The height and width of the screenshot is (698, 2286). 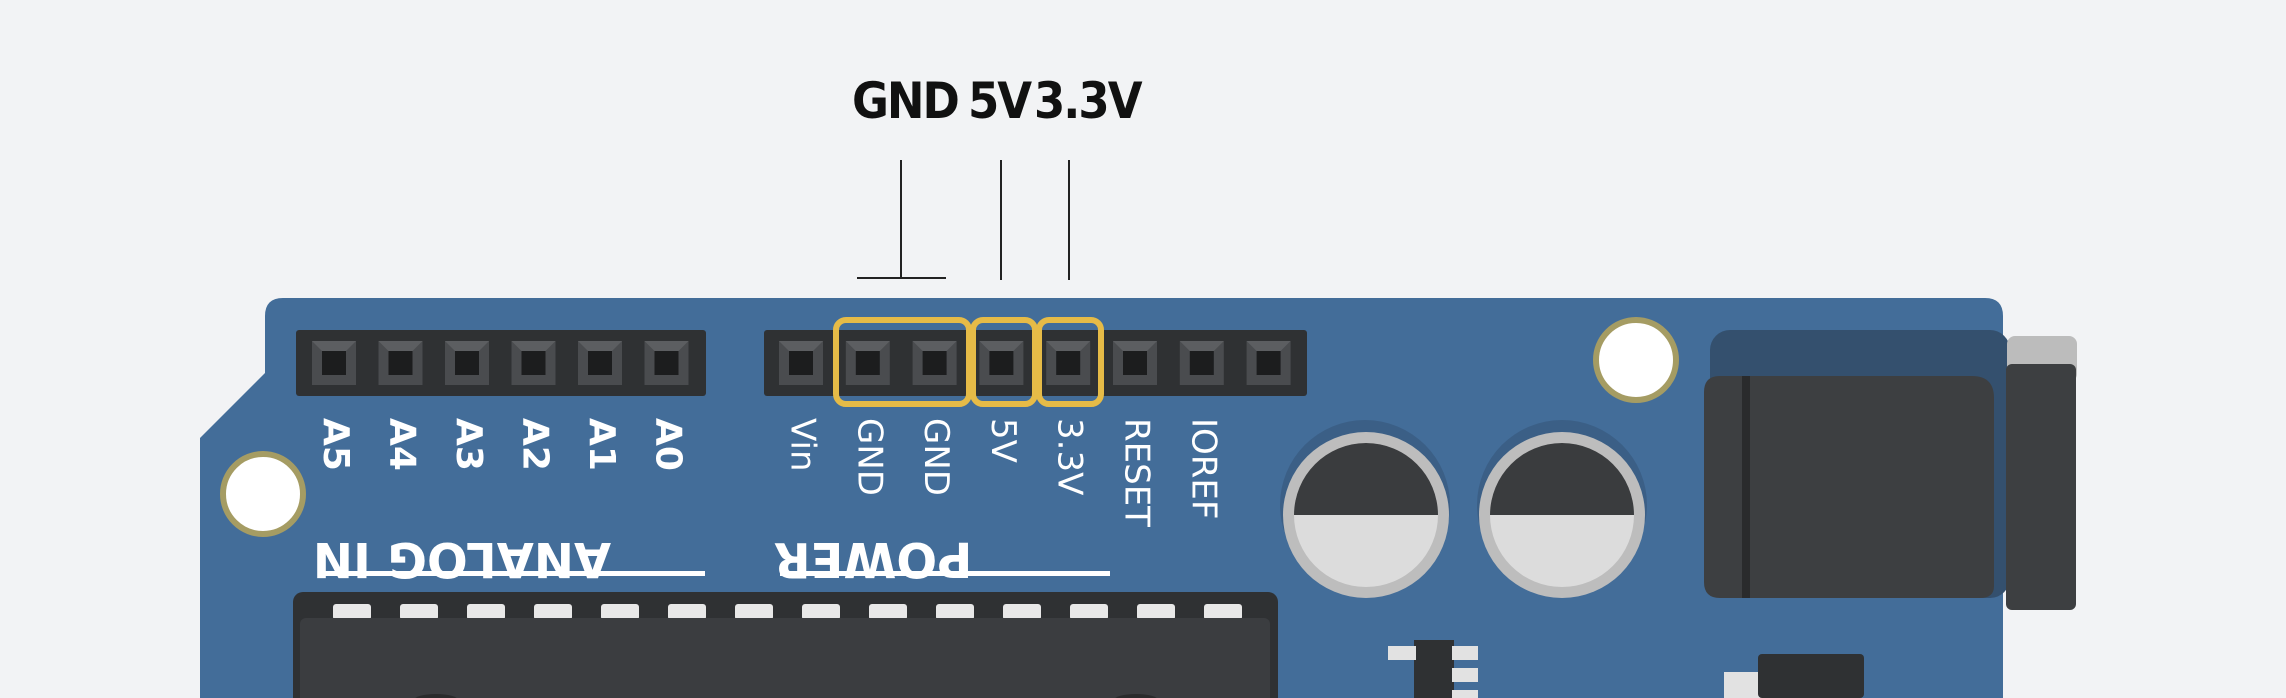 What do you see at coordinates (873, 559) in the screenshot?
I see `power-title: POWER` at bounding box center [873, 559].